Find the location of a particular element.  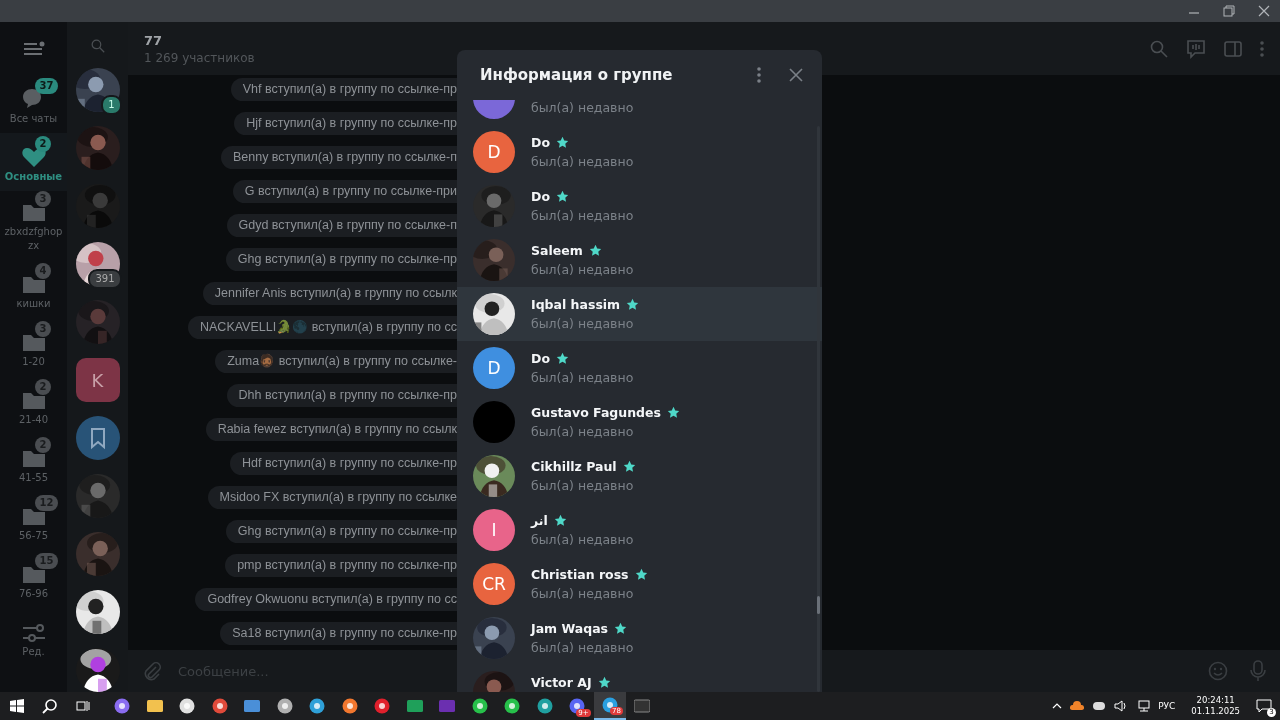

member-row: Saleem был(а) недавно is located at coordinates (639, 260).